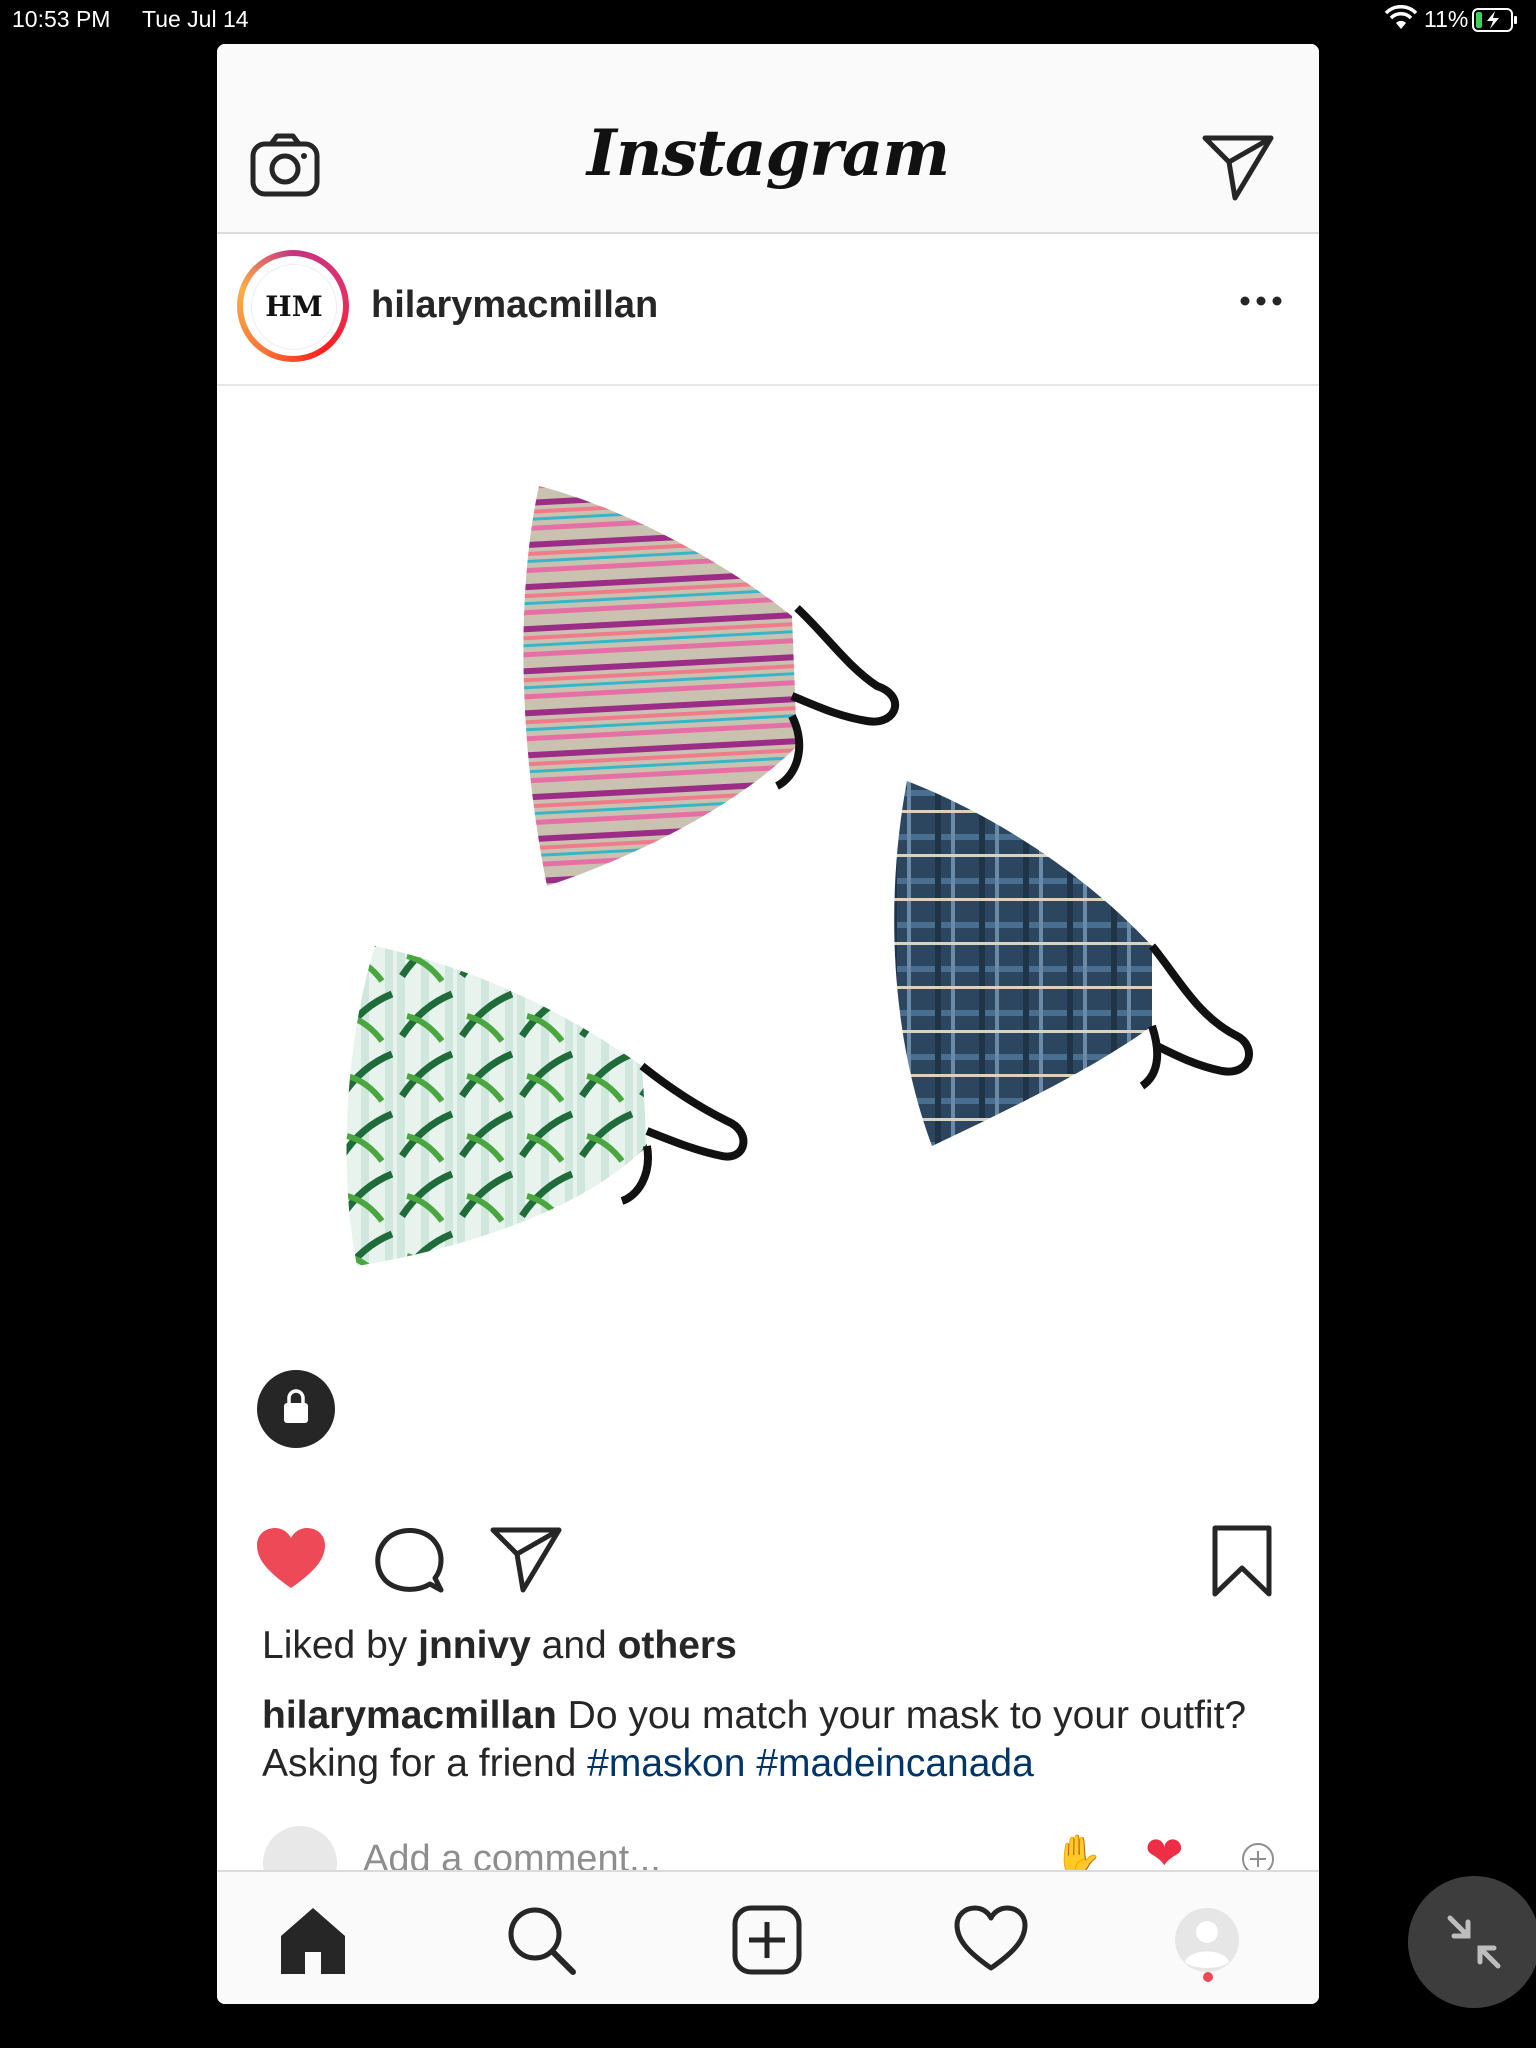 Image resolution: width=1536 pixels, height=2048 pixels. Describe the element at coordinates (768, 1554) in the screenshot. I see `post-actions-bar` at that location.